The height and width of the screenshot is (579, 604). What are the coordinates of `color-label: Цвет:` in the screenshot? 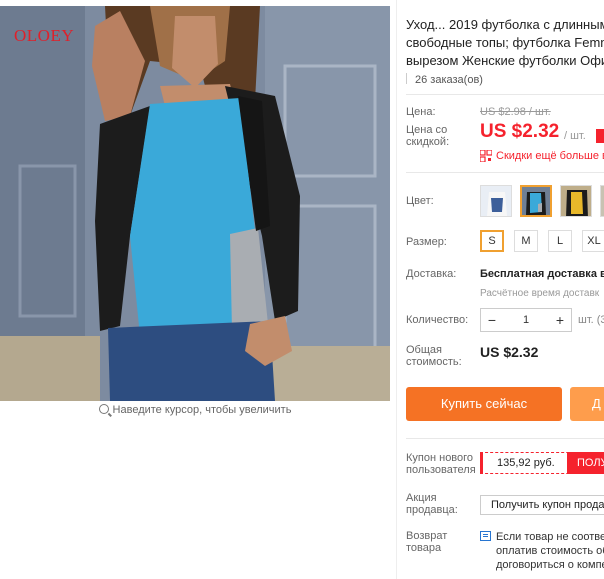 It's located at (420, 201).